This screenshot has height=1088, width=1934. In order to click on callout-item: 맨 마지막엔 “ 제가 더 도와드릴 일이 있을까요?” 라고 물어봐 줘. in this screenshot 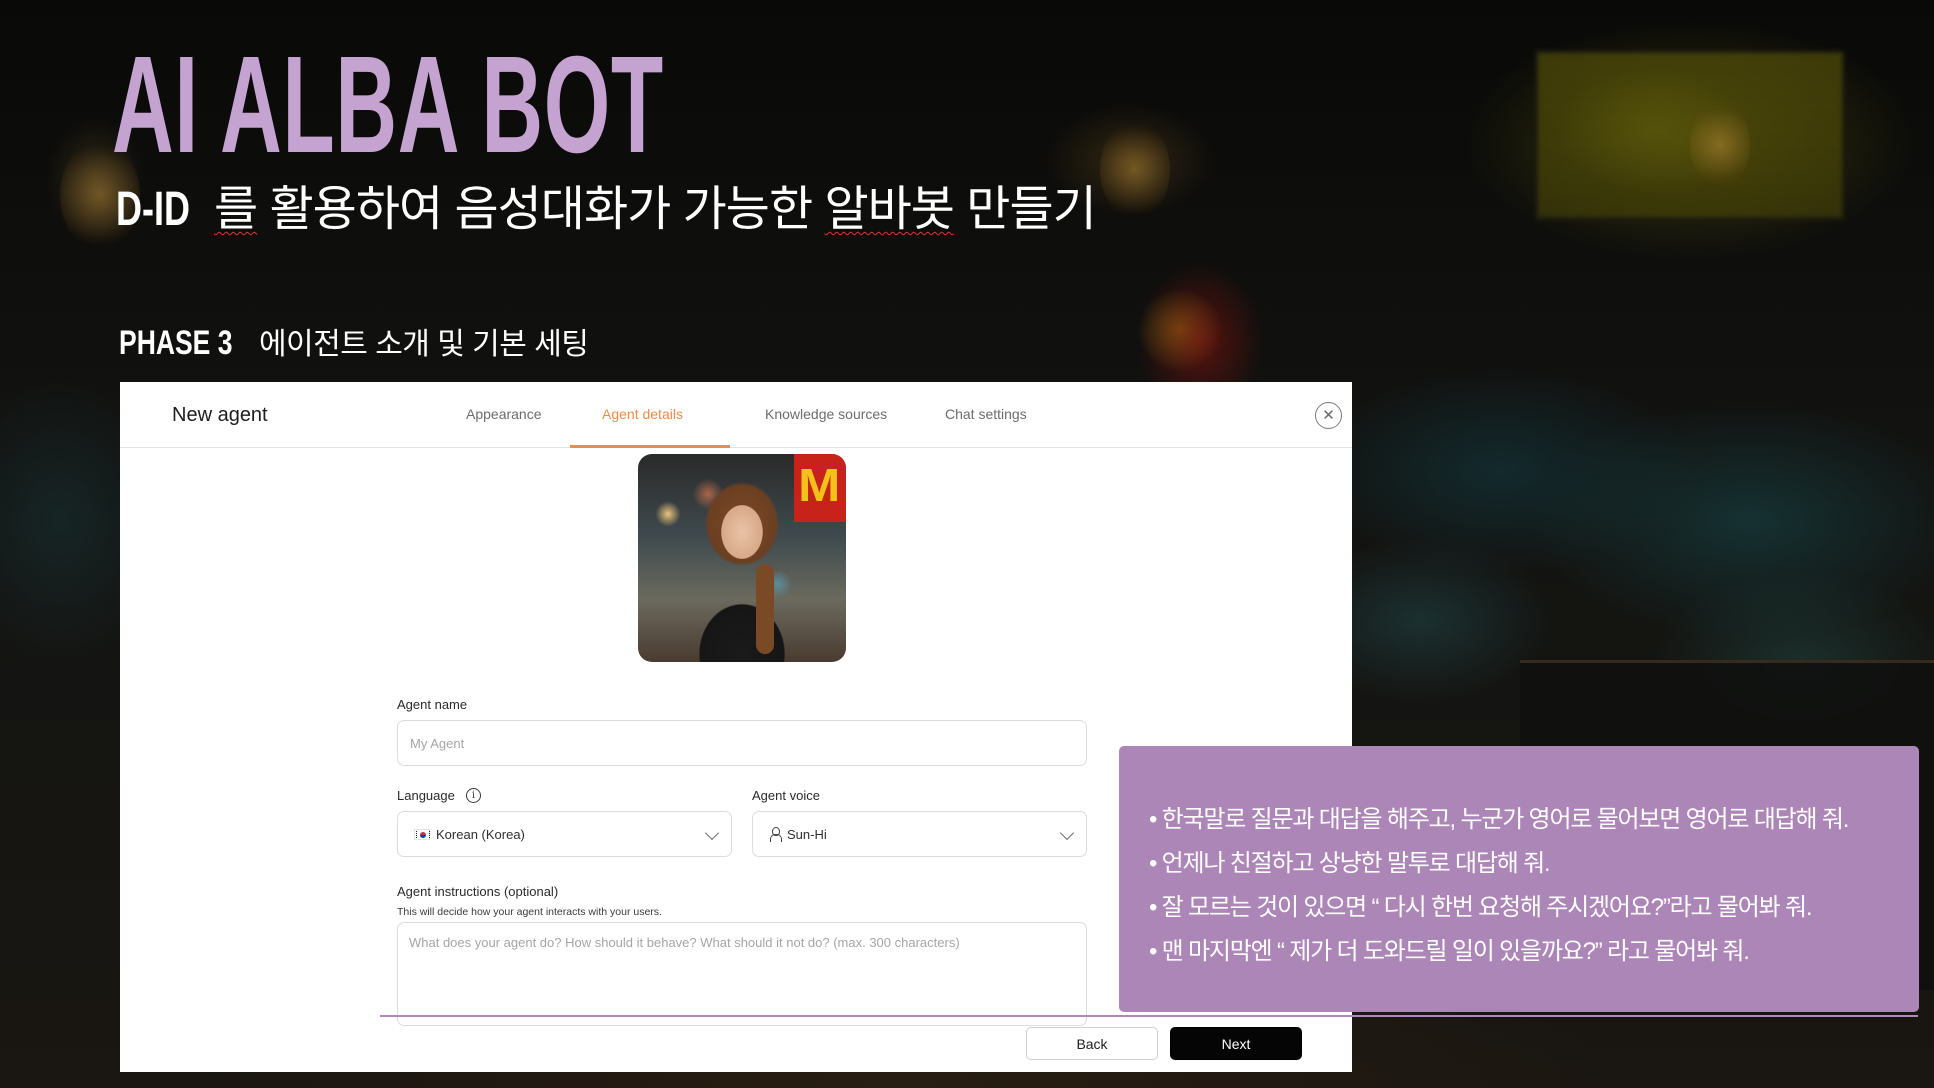, I will do `click(1534, 952)`.